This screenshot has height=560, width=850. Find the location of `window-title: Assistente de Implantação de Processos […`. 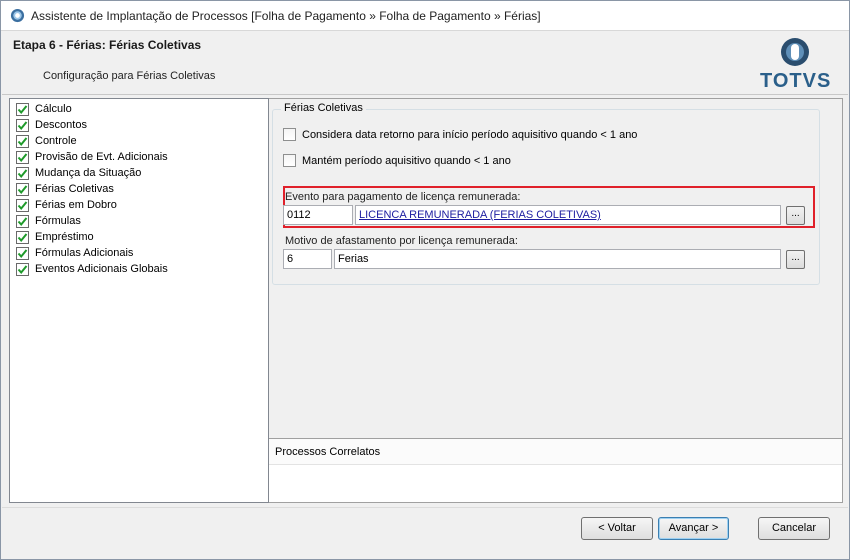

window-title: Assistente de Implantação de Processos [… is located at coordinates (286, 15).